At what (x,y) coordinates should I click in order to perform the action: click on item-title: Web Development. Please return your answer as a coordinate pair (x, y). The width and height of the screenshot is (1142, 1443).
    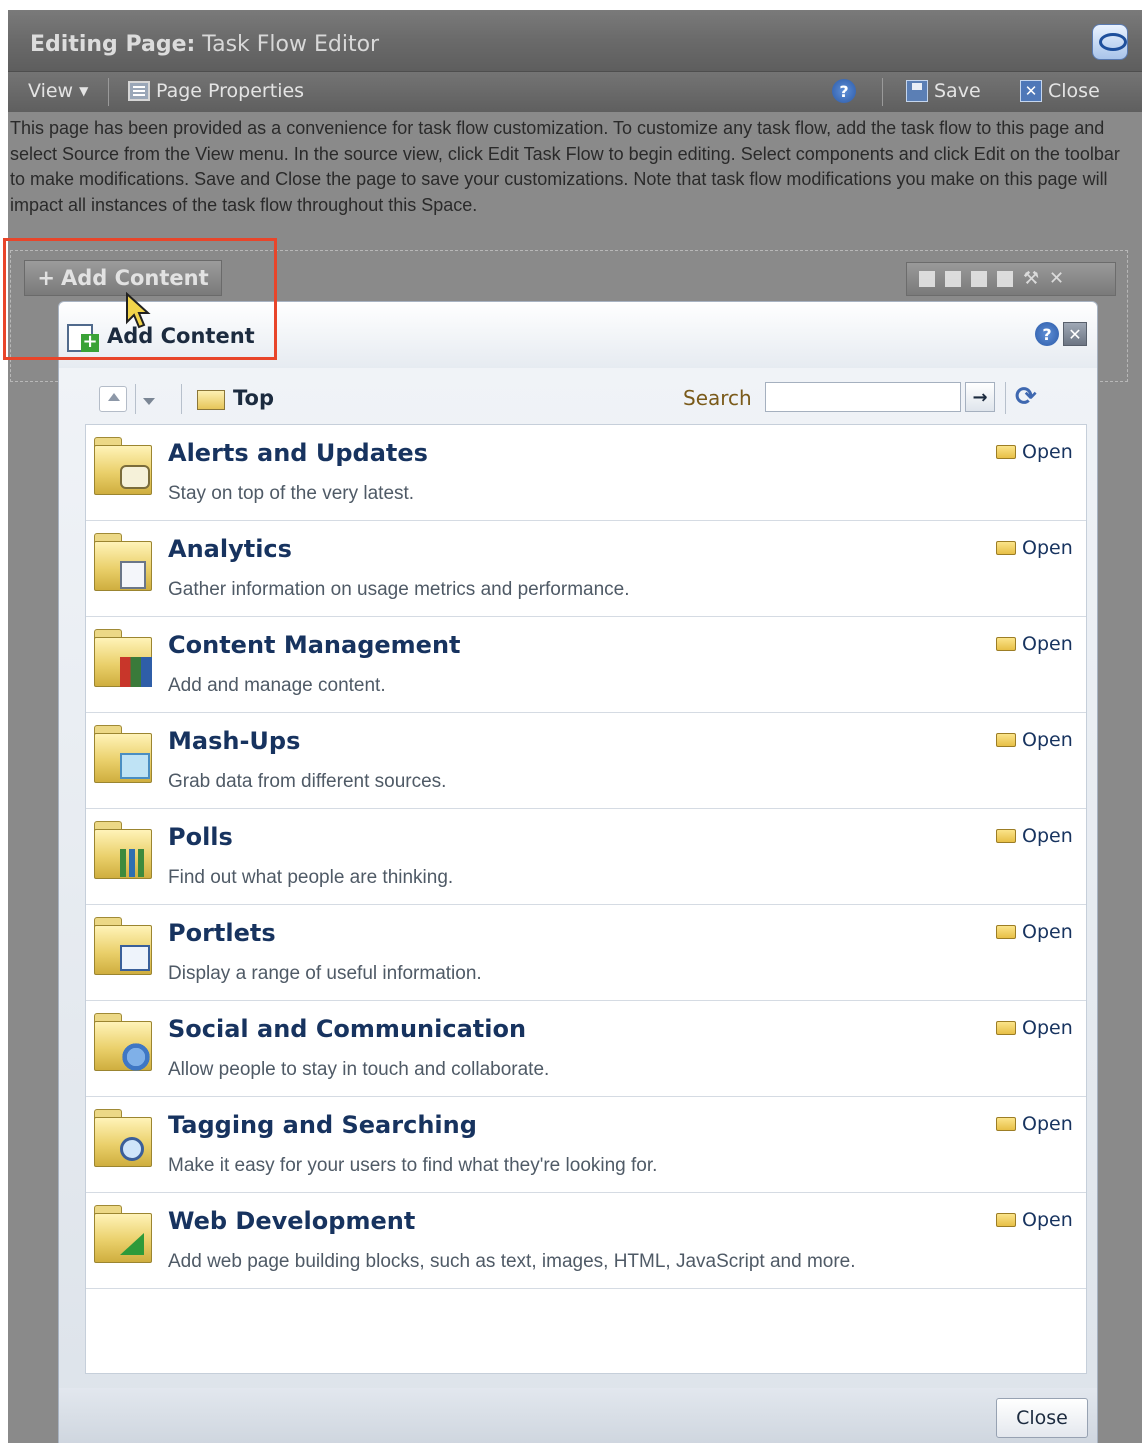
    Looking at the image, I should click on (291, 1221).